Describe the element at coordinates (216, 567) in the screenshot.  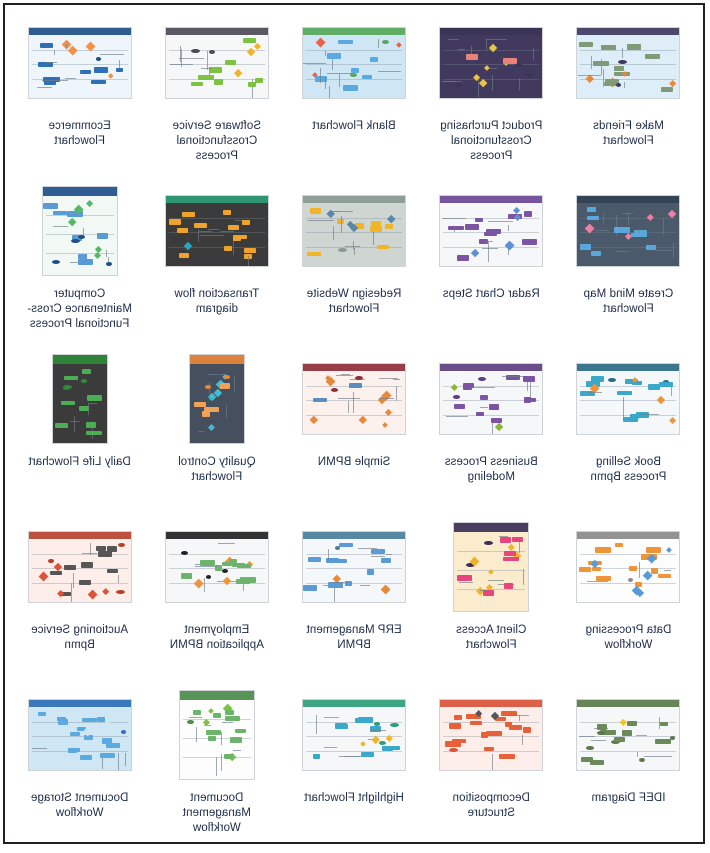
I see `template-thumbnail-employment-application-bpmn` at that location.